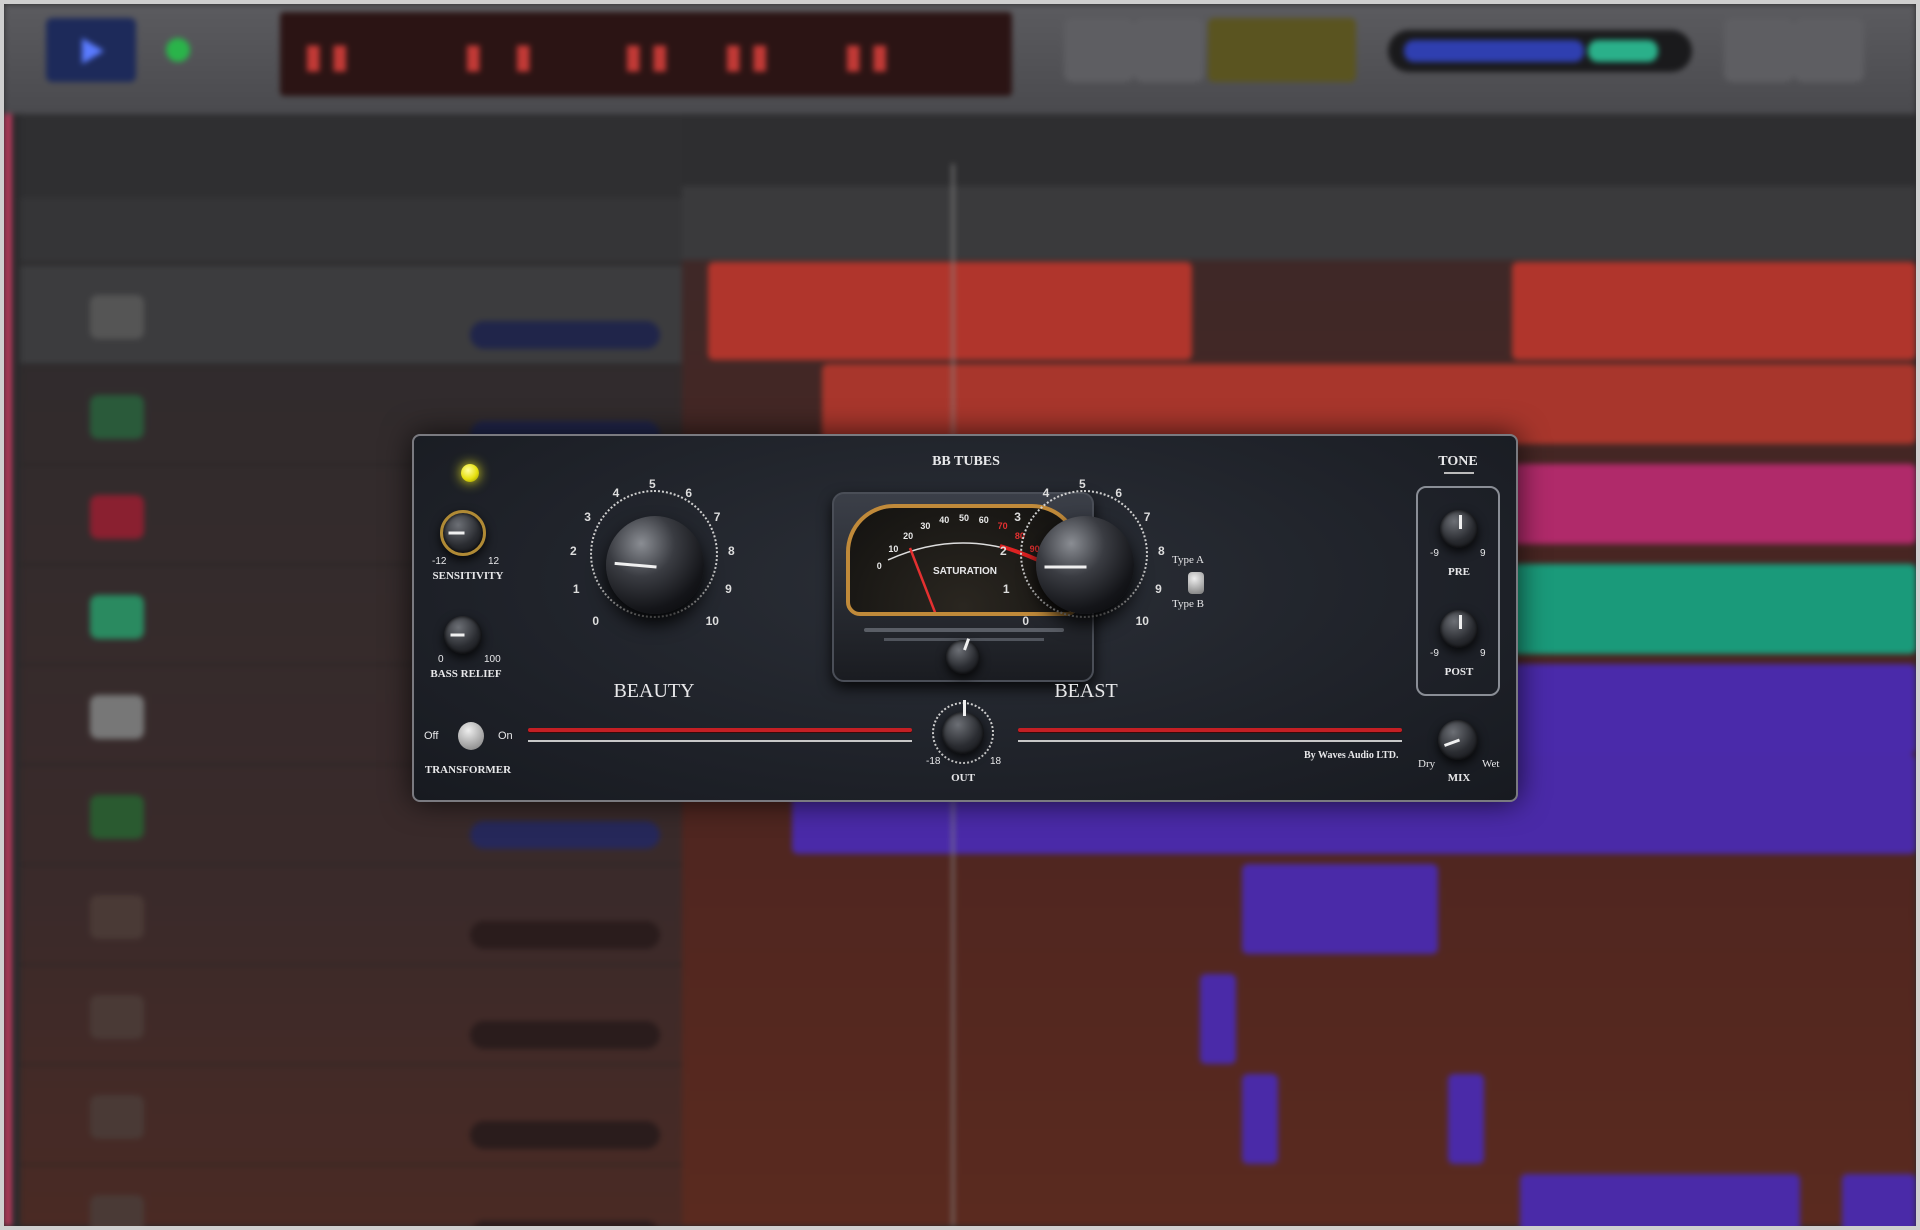 This screenshot has height=1230, width=1920. I want to click on sensitivity-min: -12, so click(439, 561).